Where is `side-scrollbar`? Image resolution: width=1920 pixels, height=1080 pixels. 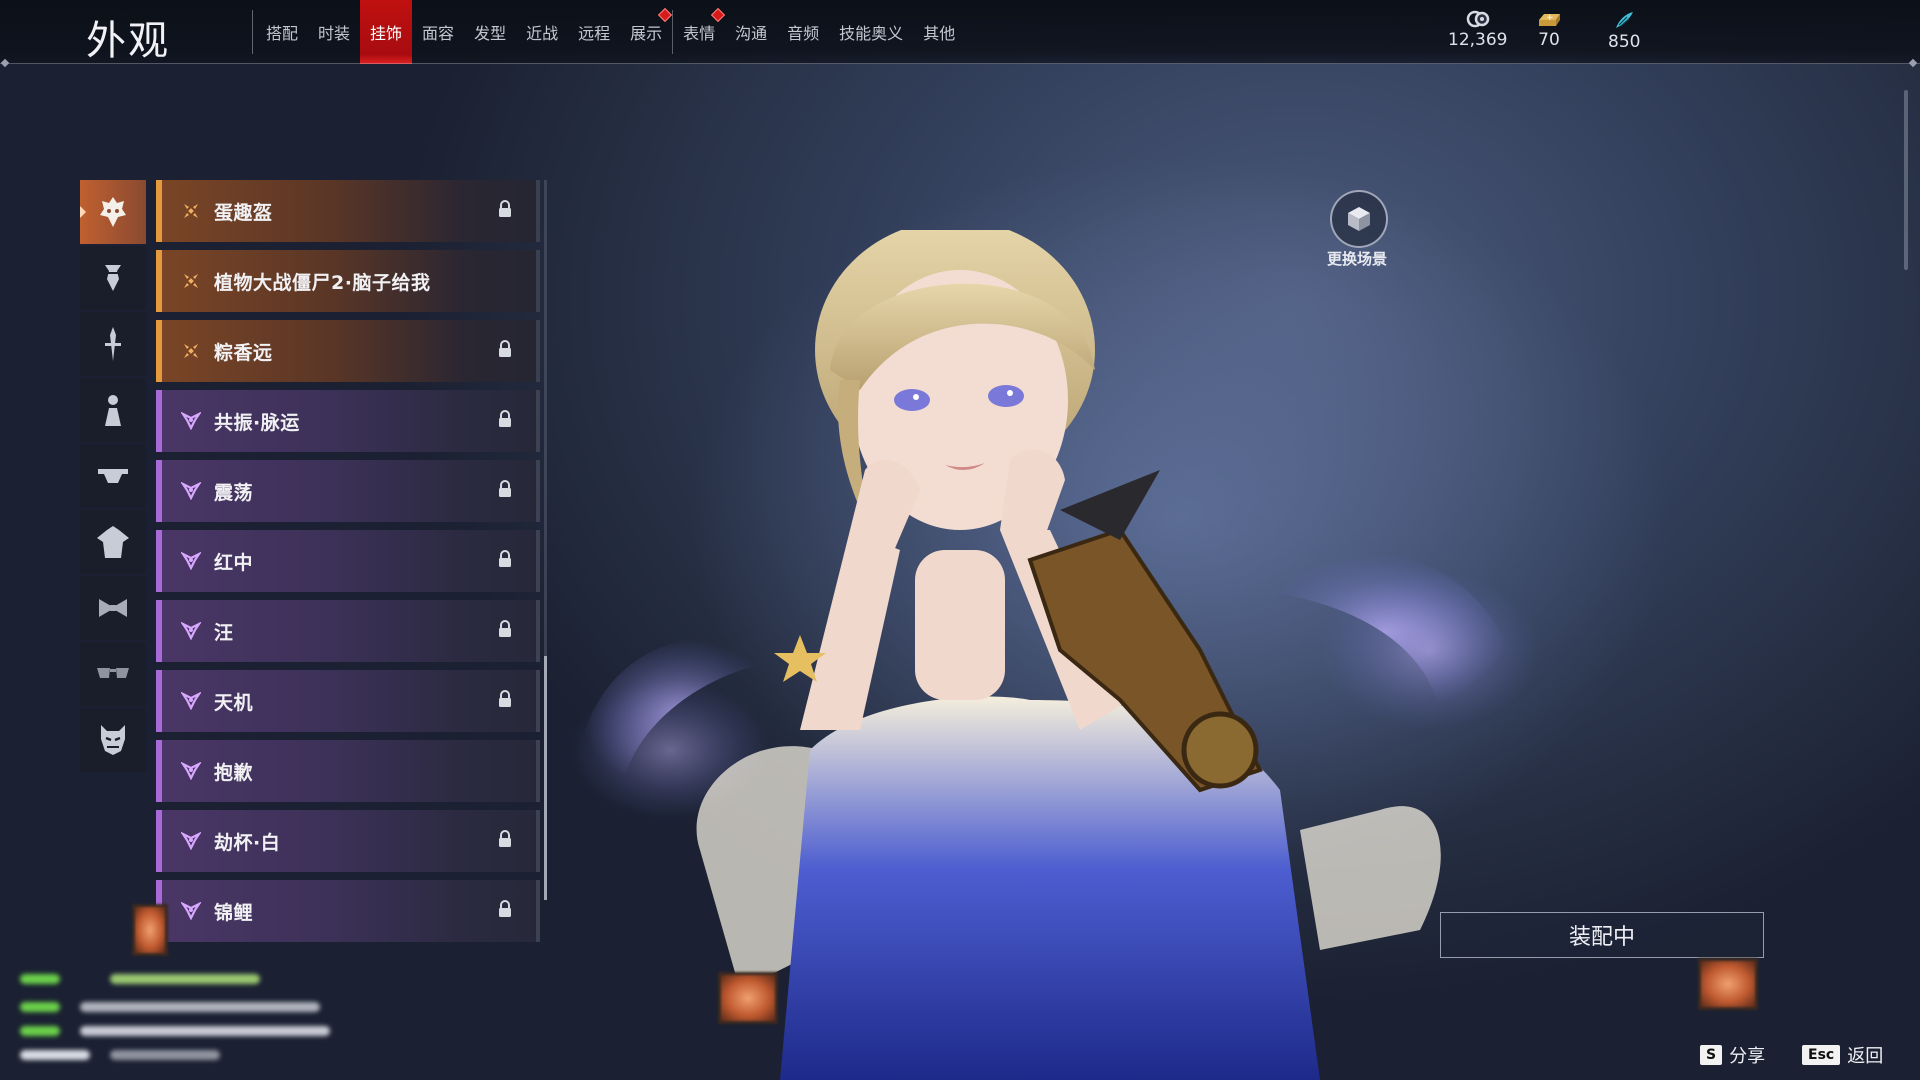 side-scrollbar is located at coordinates (1906, 180).